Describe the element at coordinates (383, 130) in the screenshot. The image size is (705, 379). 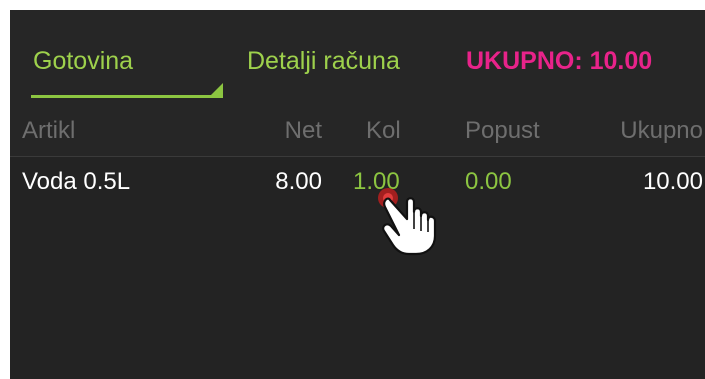
I see `column-header-quantity: Kol` at that location.